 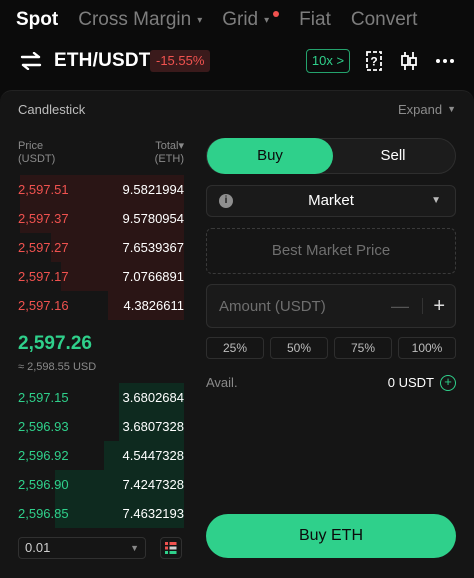 I want to click on ask-row: 2,597.17 7.0766891, so click(x=101, y=276).